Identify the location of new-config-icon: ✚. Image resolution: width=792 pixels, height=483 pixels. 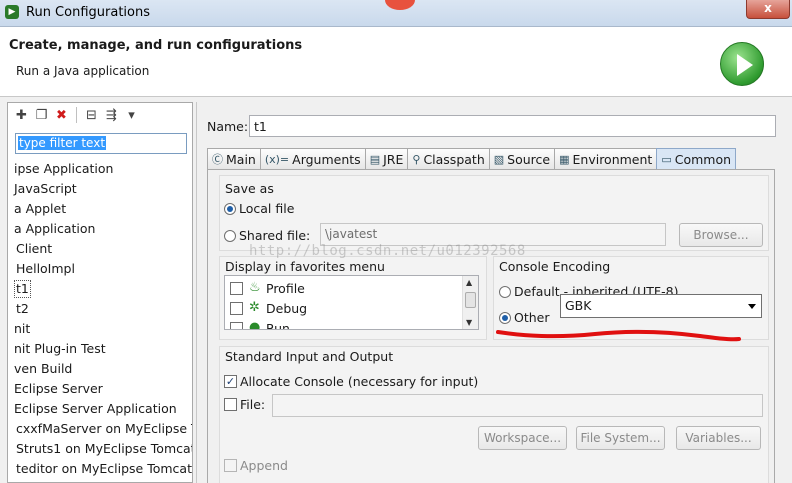
(21, 115).